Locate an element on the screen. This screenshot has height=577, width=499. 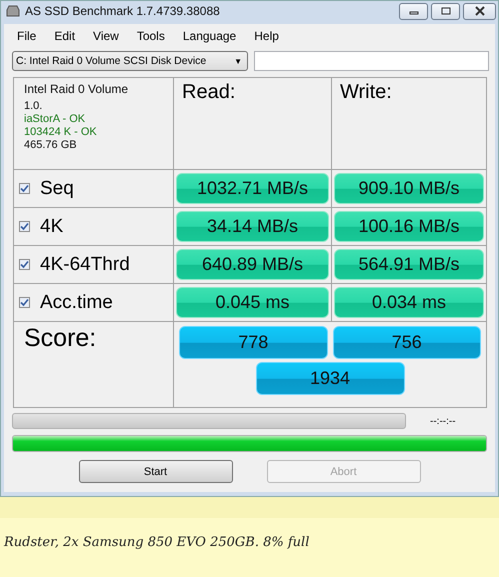
text-field is located at coordinates (371, 61).